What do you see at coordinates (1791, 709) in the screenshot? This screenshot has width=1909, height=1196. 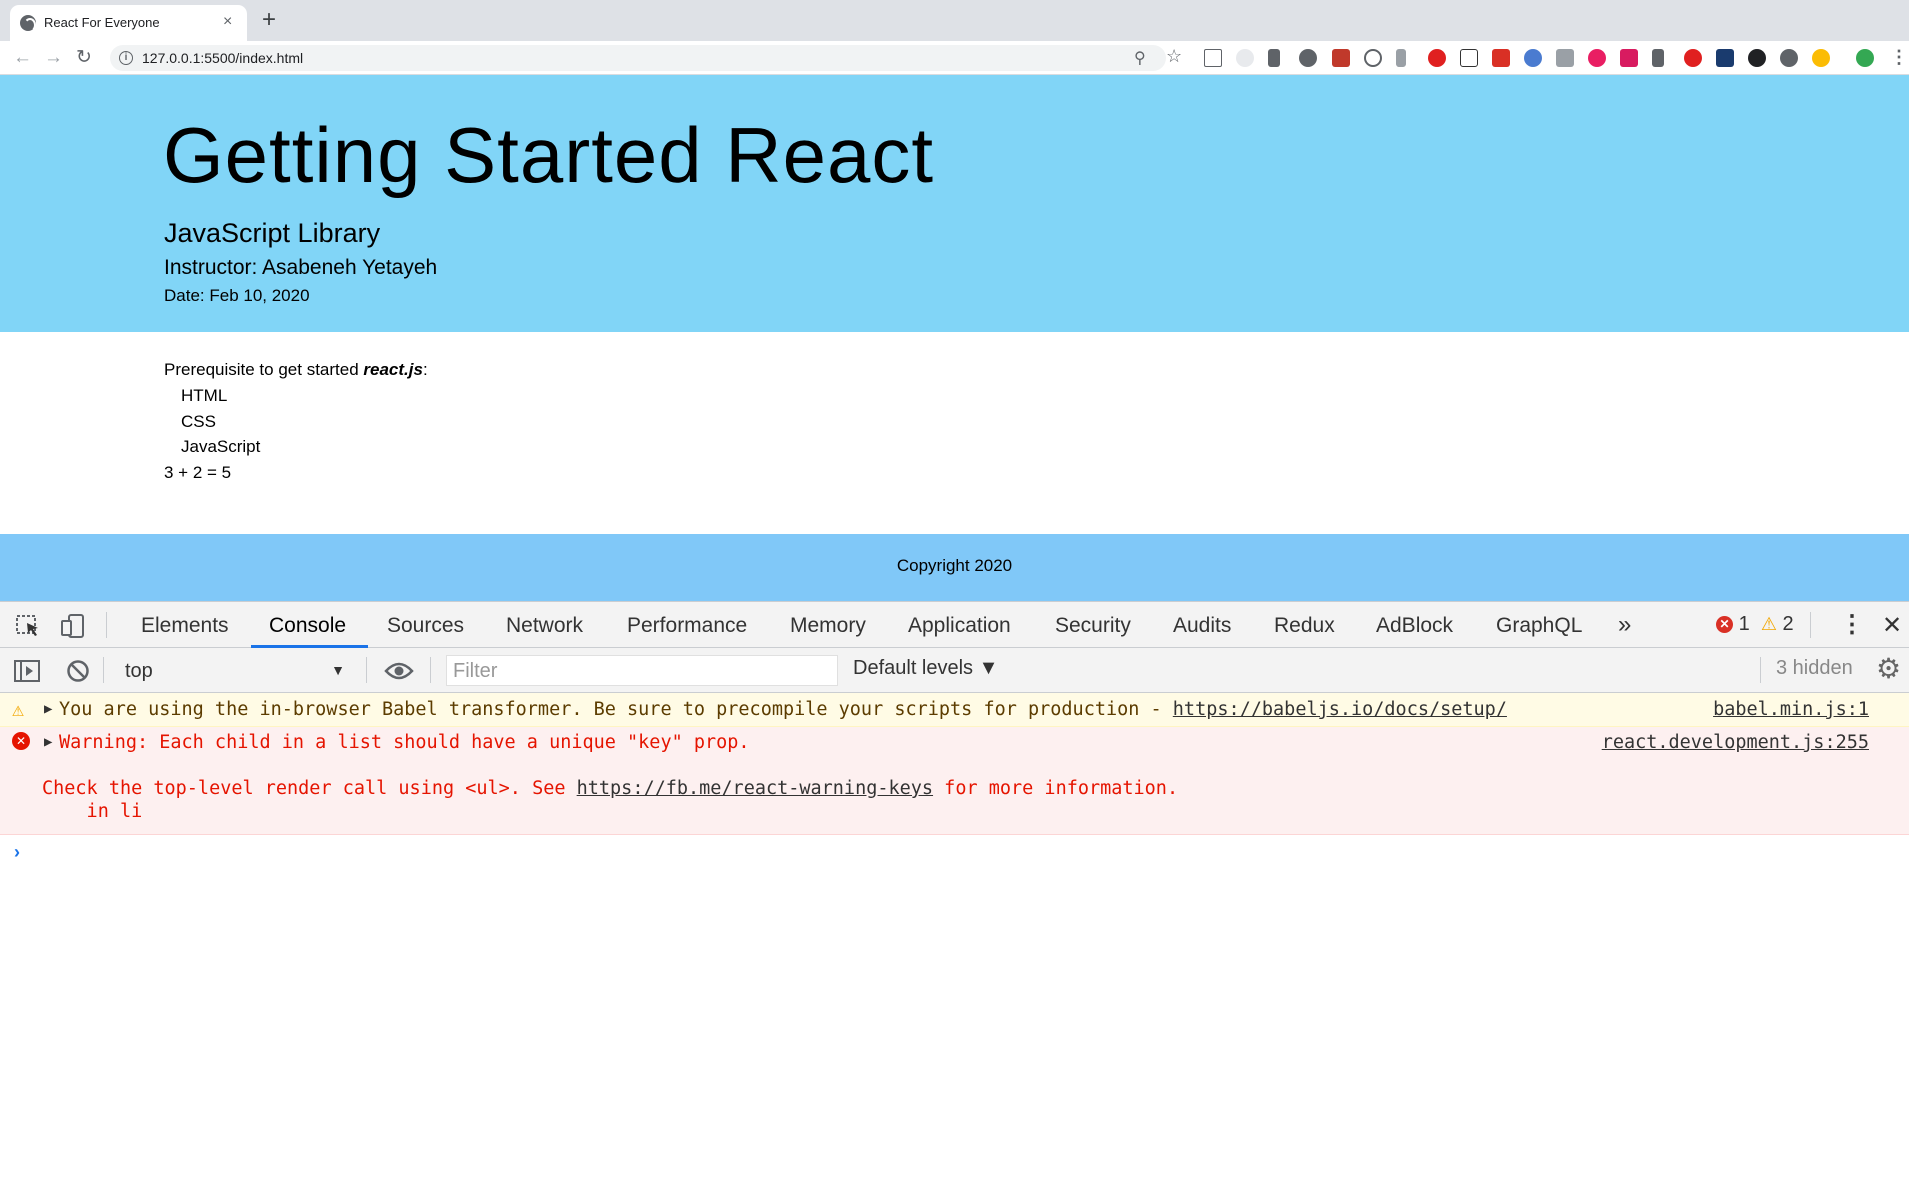 I see `warning-source-link: babel.min.js:1` at bounding box center [1791, 709].